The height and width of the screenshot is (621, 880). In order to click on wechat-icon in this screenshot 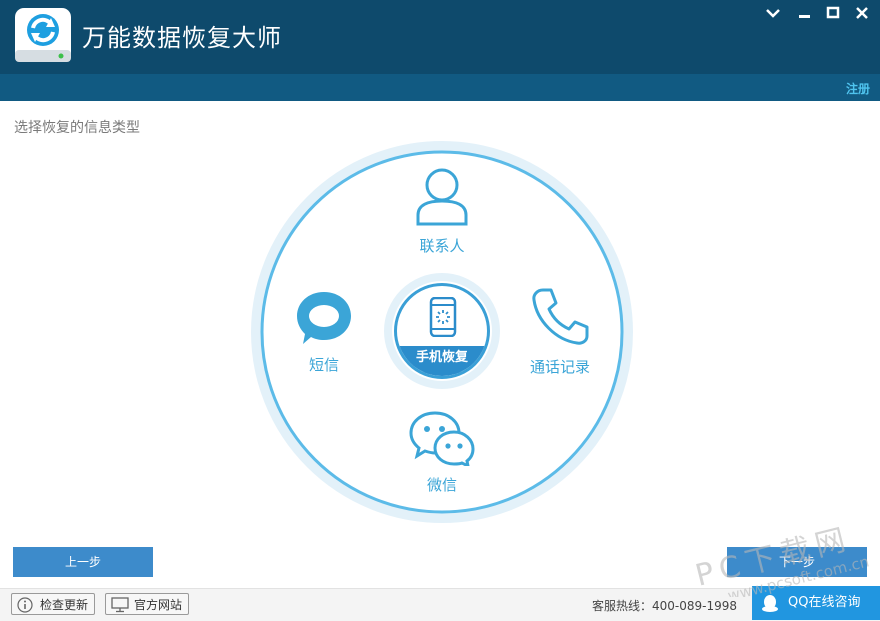, I will do `click(442, 440)`.